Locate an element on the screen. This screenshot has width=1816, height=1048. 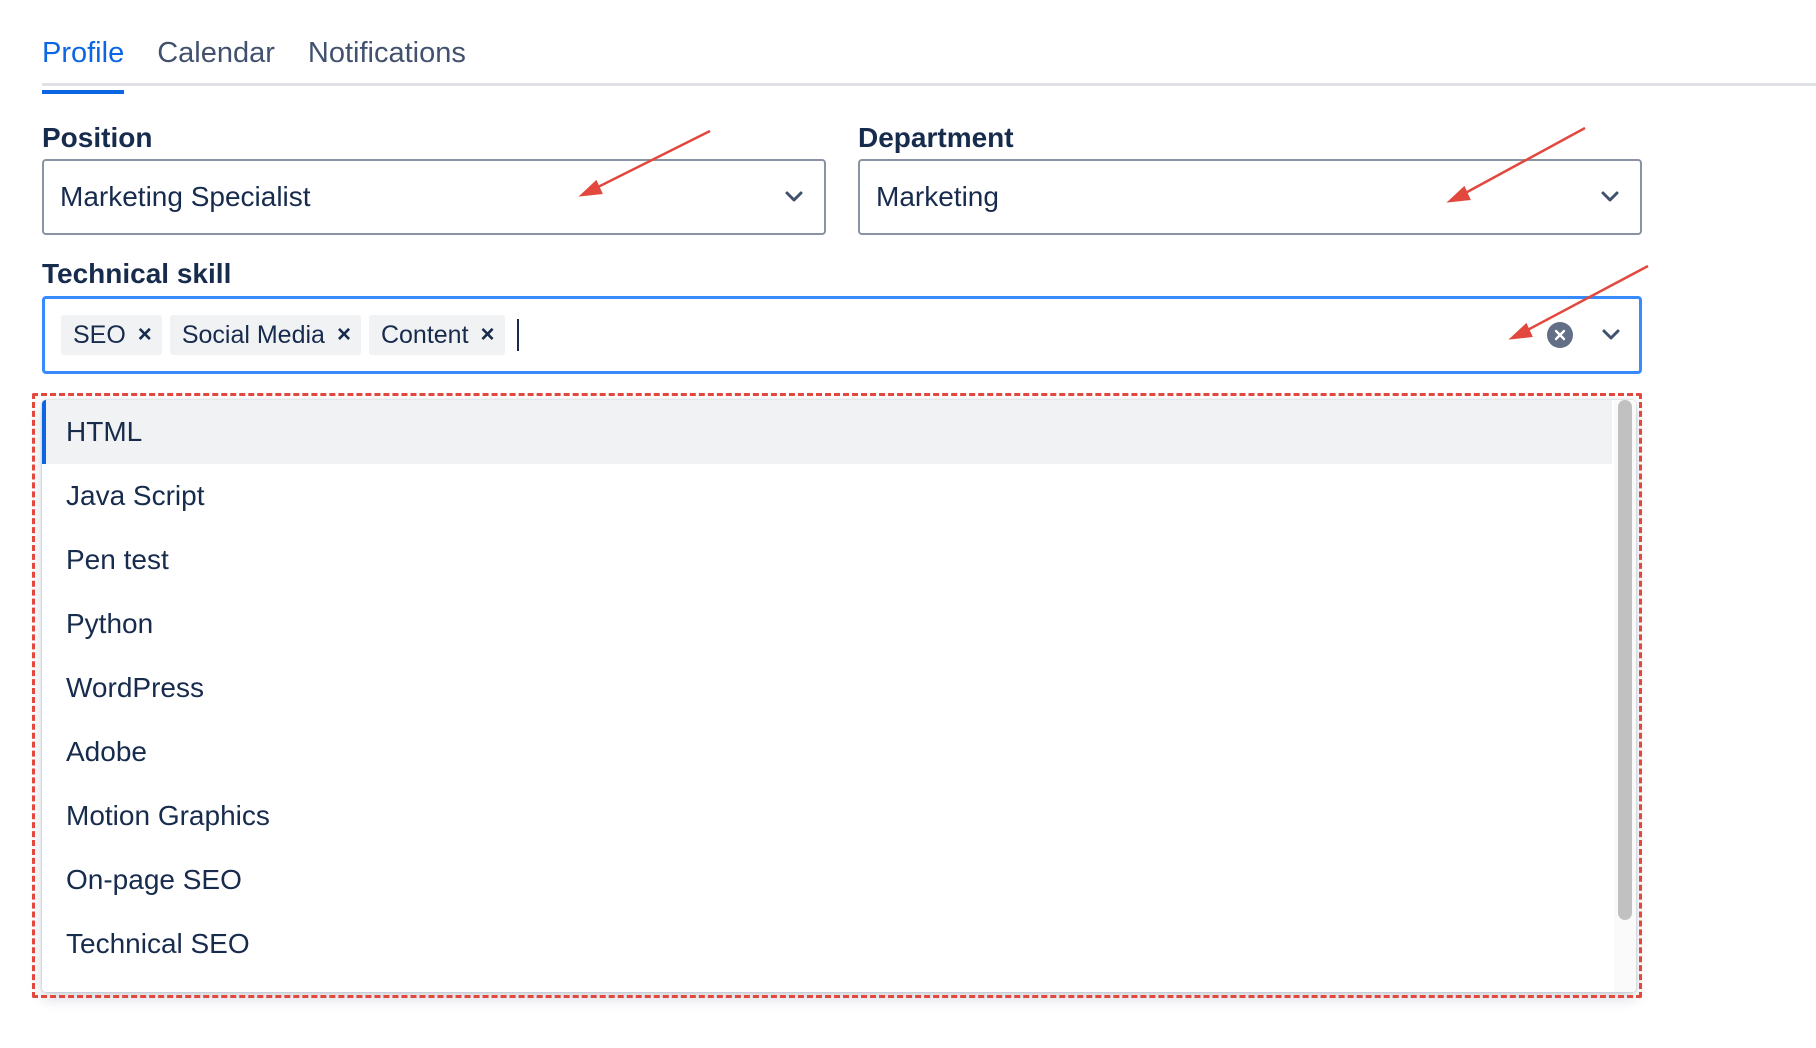
text-caret is located at coordinates (517, 335).